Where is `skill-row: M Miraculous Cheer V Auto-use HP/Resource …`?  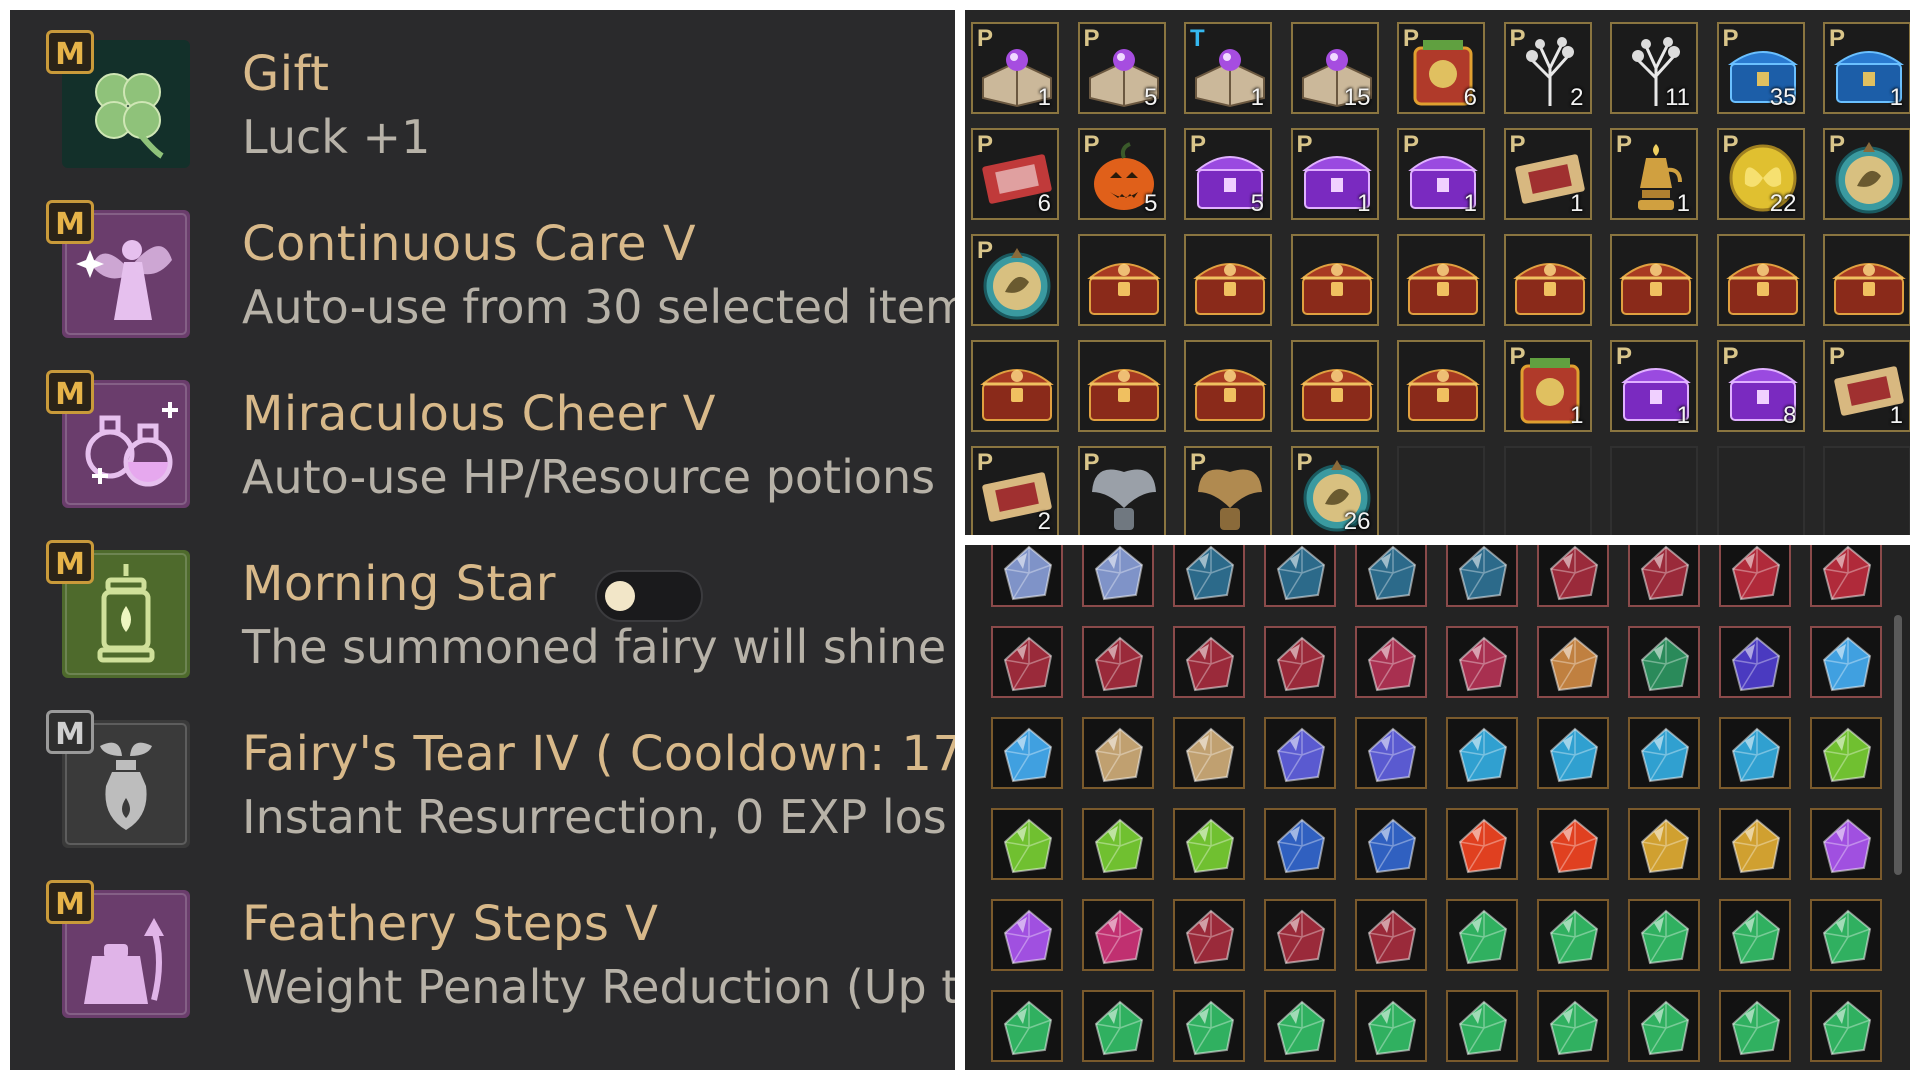 skill-row: M Miraculous Cheer V Auto-use HP/Resource … is located at coordinates (482, 434).